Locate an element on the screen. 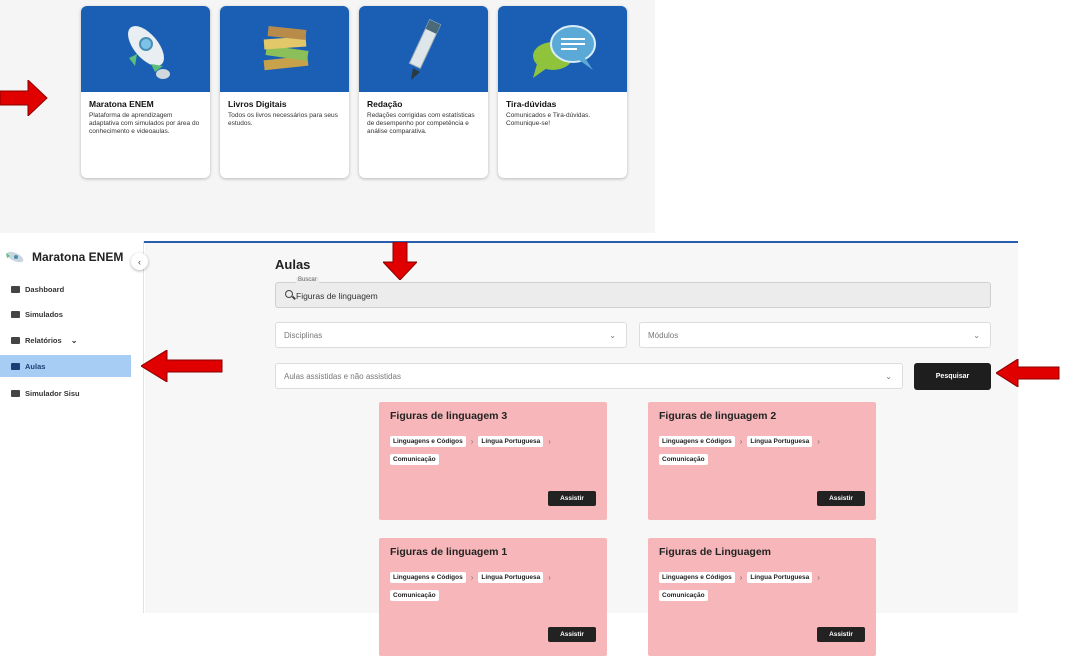  sidebar-item-label: Dashboard is located at coordinates (45, 289).